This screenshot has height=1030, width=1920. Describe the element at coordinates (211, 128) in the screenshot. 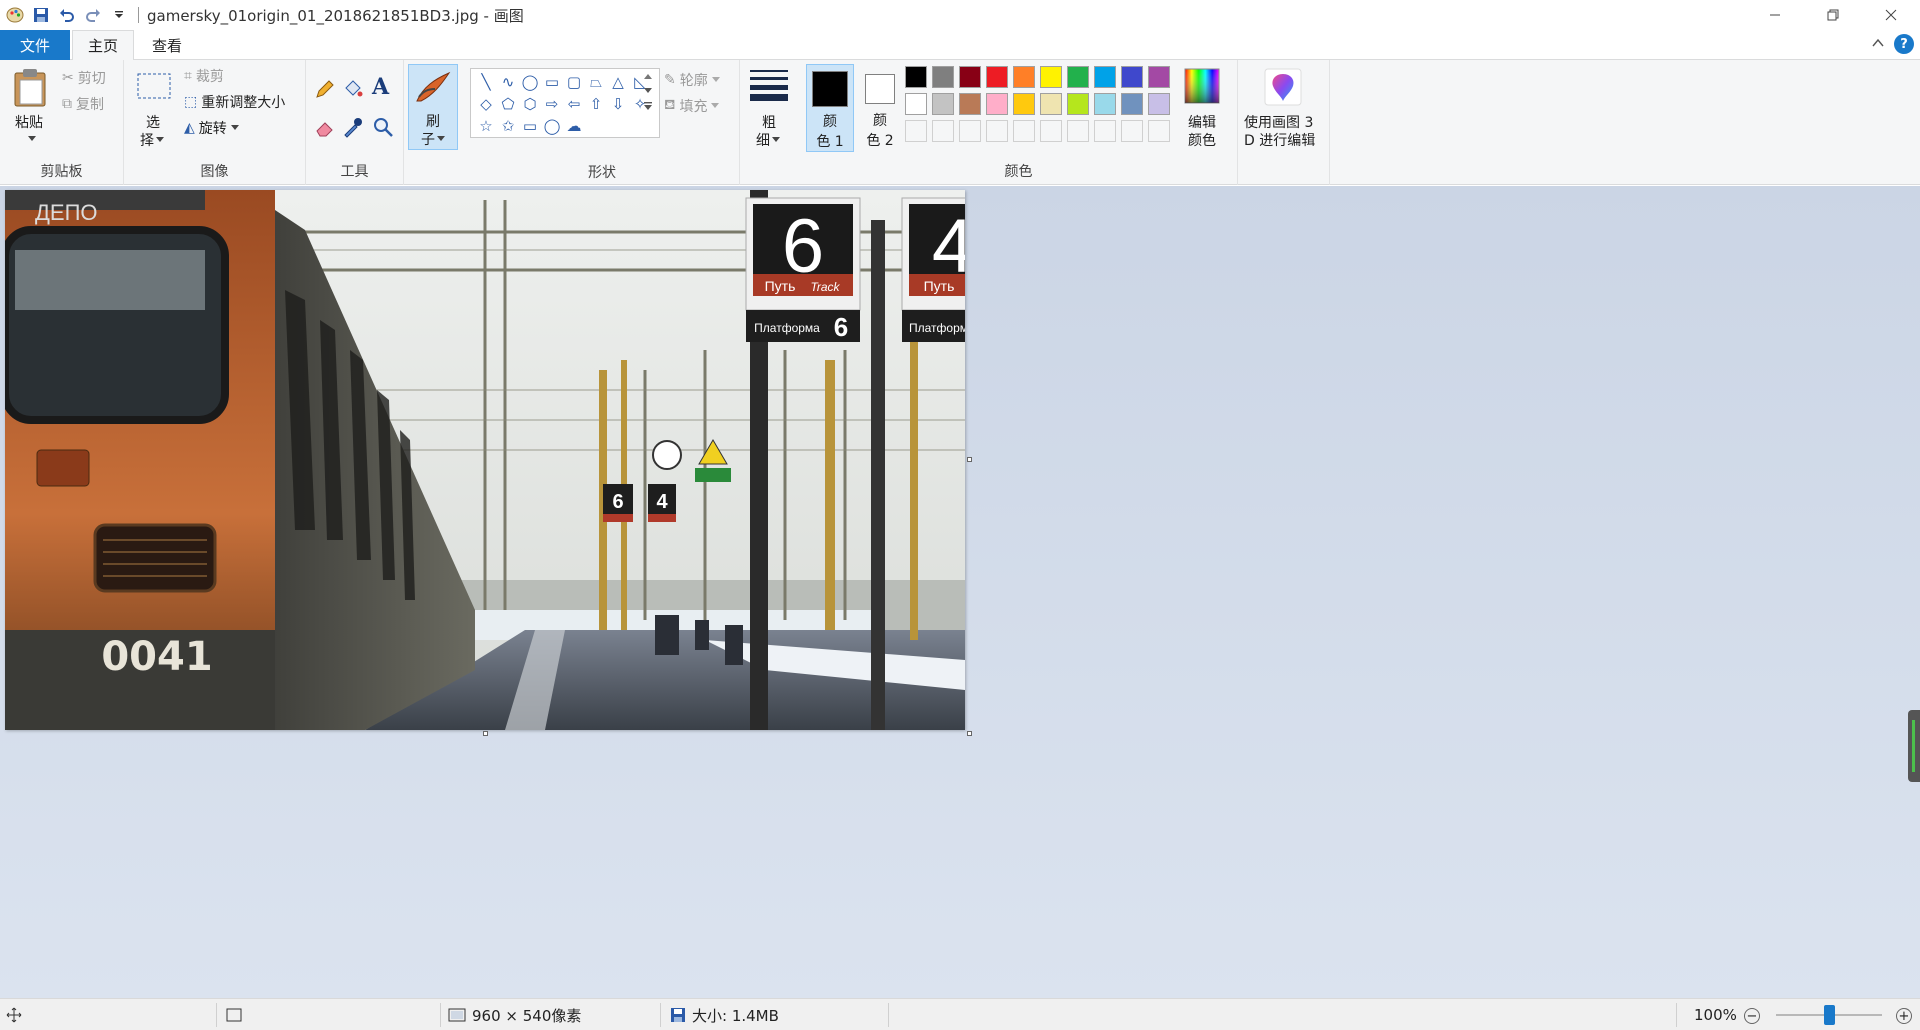

I see `rotate-button: ◭ 旋转` at that location.